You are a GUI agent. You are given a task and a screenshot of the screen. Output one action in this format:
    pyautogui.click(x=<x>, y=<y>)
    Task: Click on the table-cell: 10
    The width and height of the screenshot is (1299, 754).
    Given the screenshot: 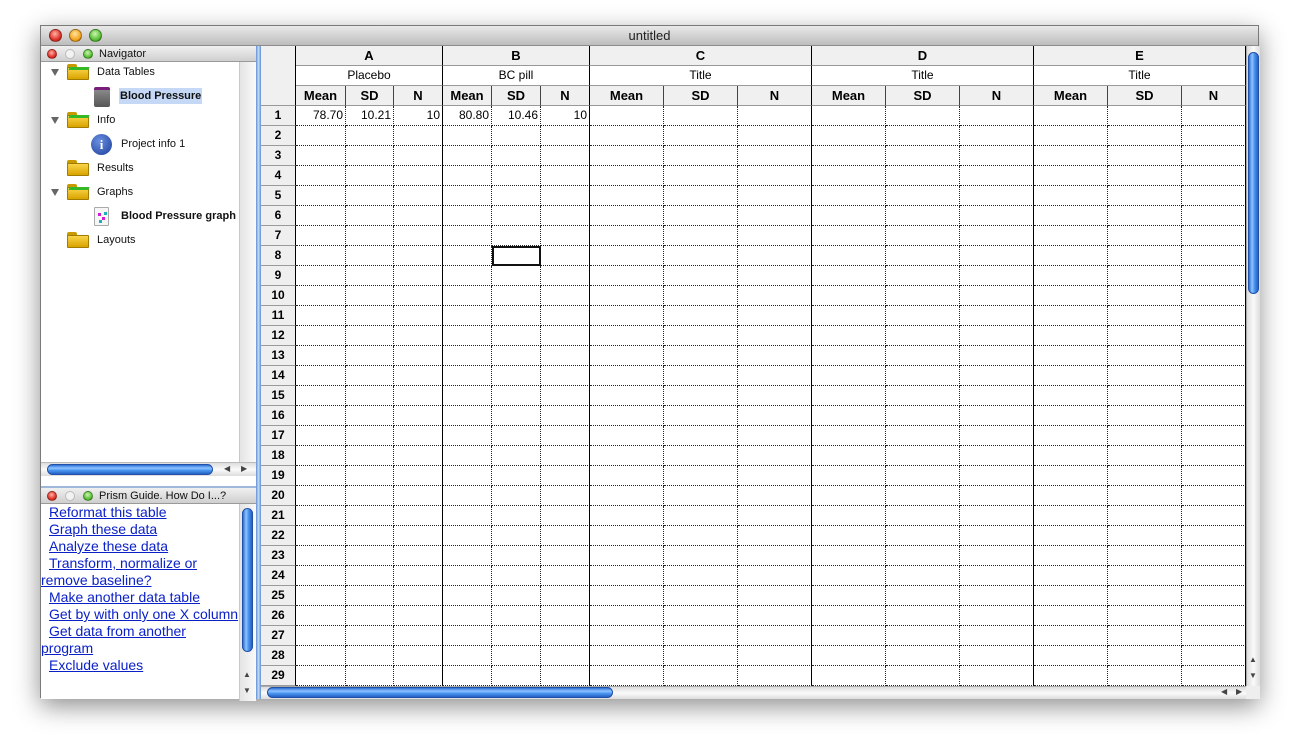 What is the action you would take?
    pyautogui.click(x=565, y=116)
    